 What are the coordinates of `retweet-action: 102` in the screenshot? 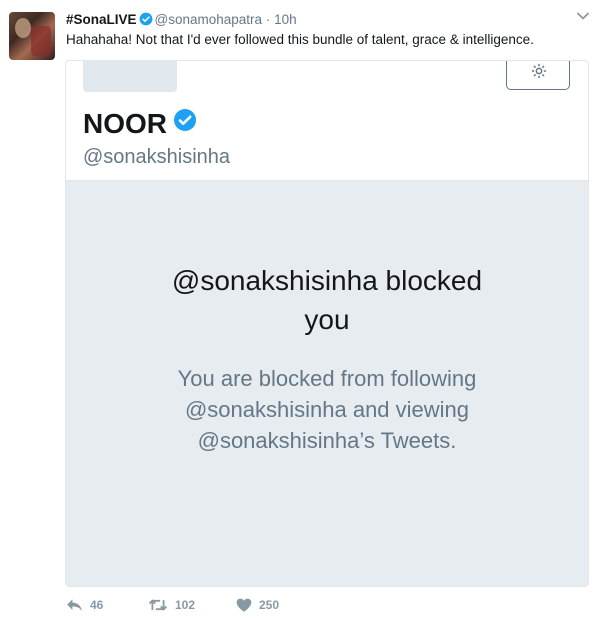 It's located at (171, 605).